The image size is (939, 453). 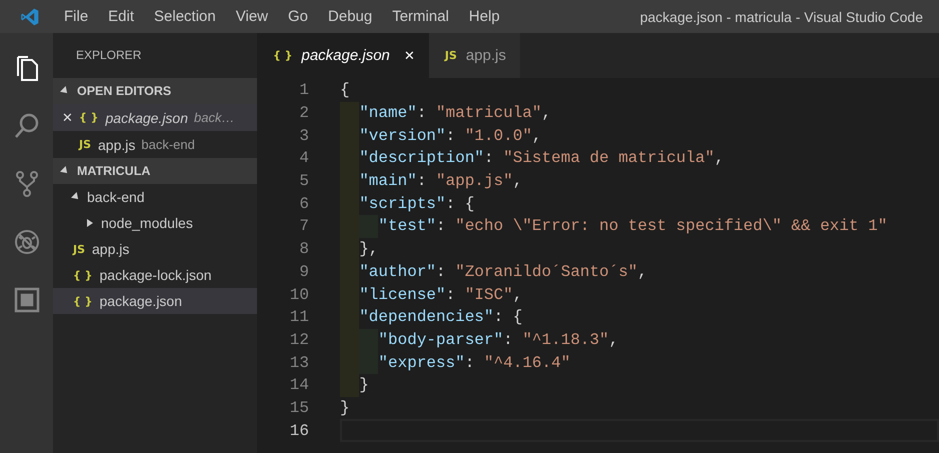 I want to click on code-line: },, so click(x=368, y=249).